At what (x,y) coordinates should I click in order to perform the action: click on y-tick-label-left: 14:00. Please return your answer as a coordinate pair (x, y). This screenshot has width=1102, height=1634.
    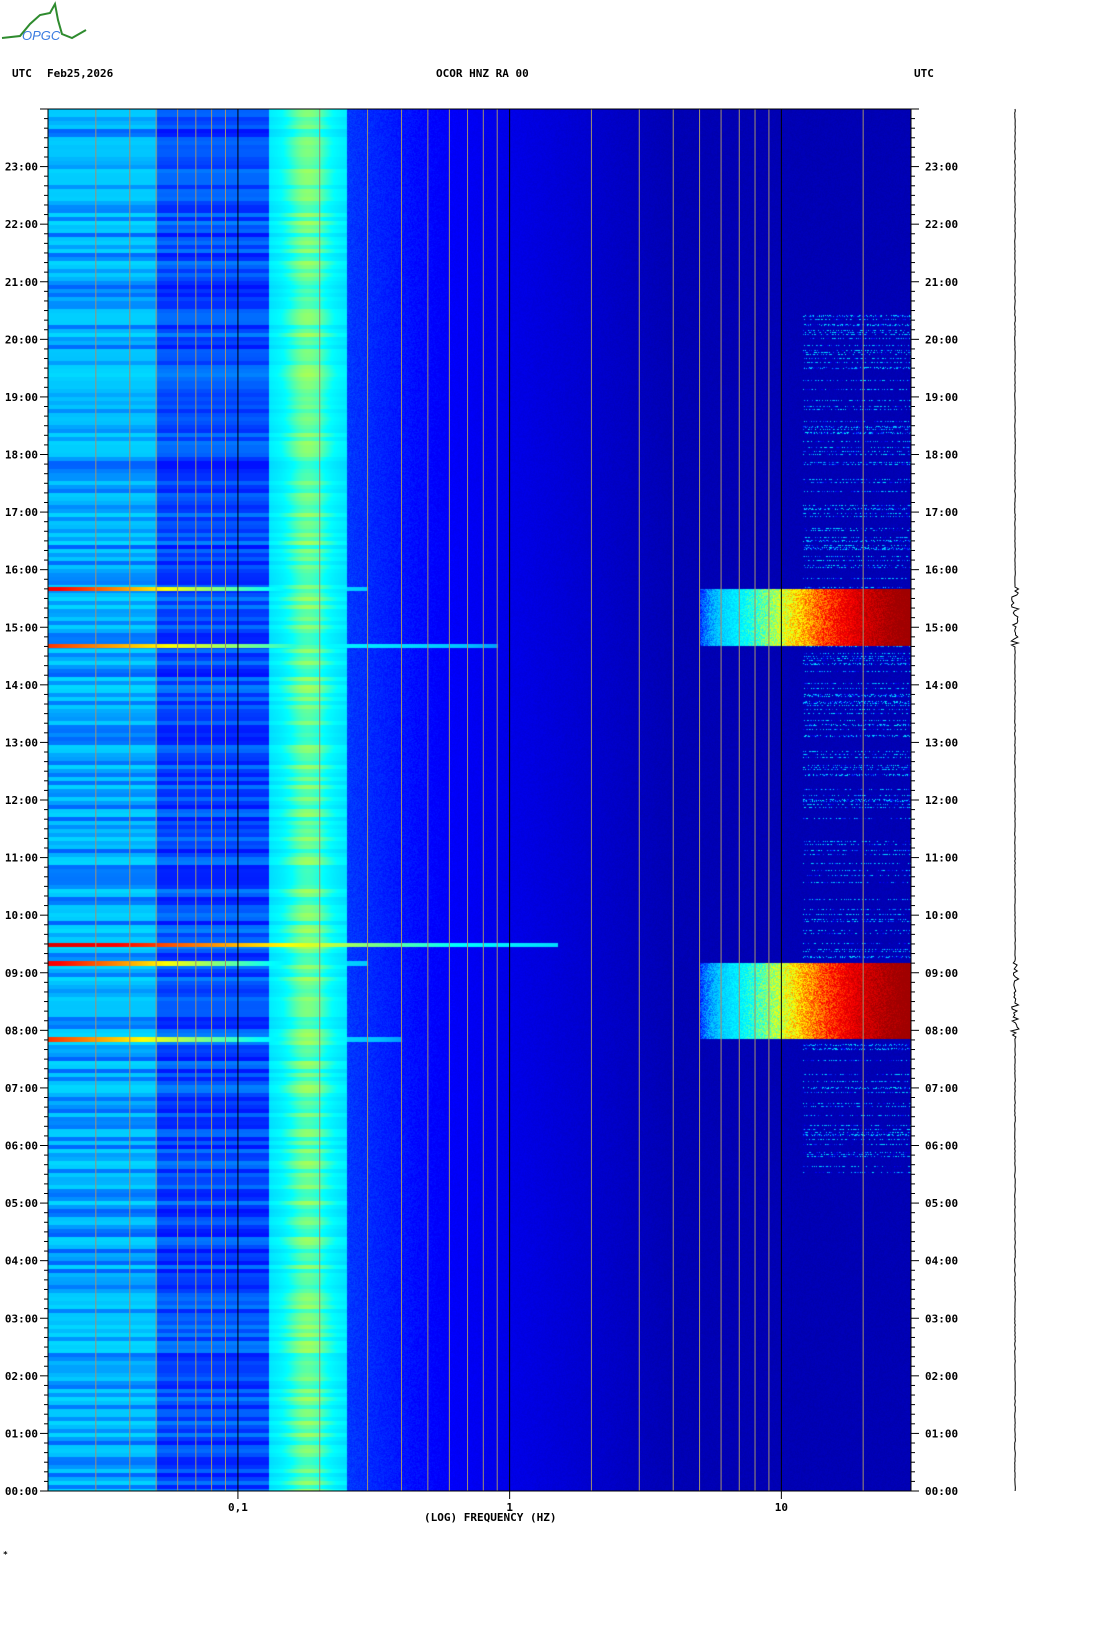
    Looking at the image, I should click on (21, 685).